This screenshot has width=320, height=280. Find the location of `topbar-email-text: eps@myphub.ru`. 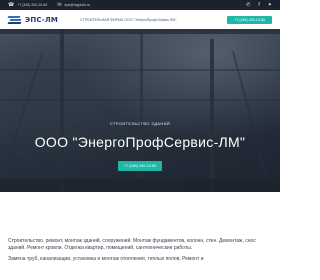

topbar-email-text: eps@myphub.ru is located at coordinates (78, 5).